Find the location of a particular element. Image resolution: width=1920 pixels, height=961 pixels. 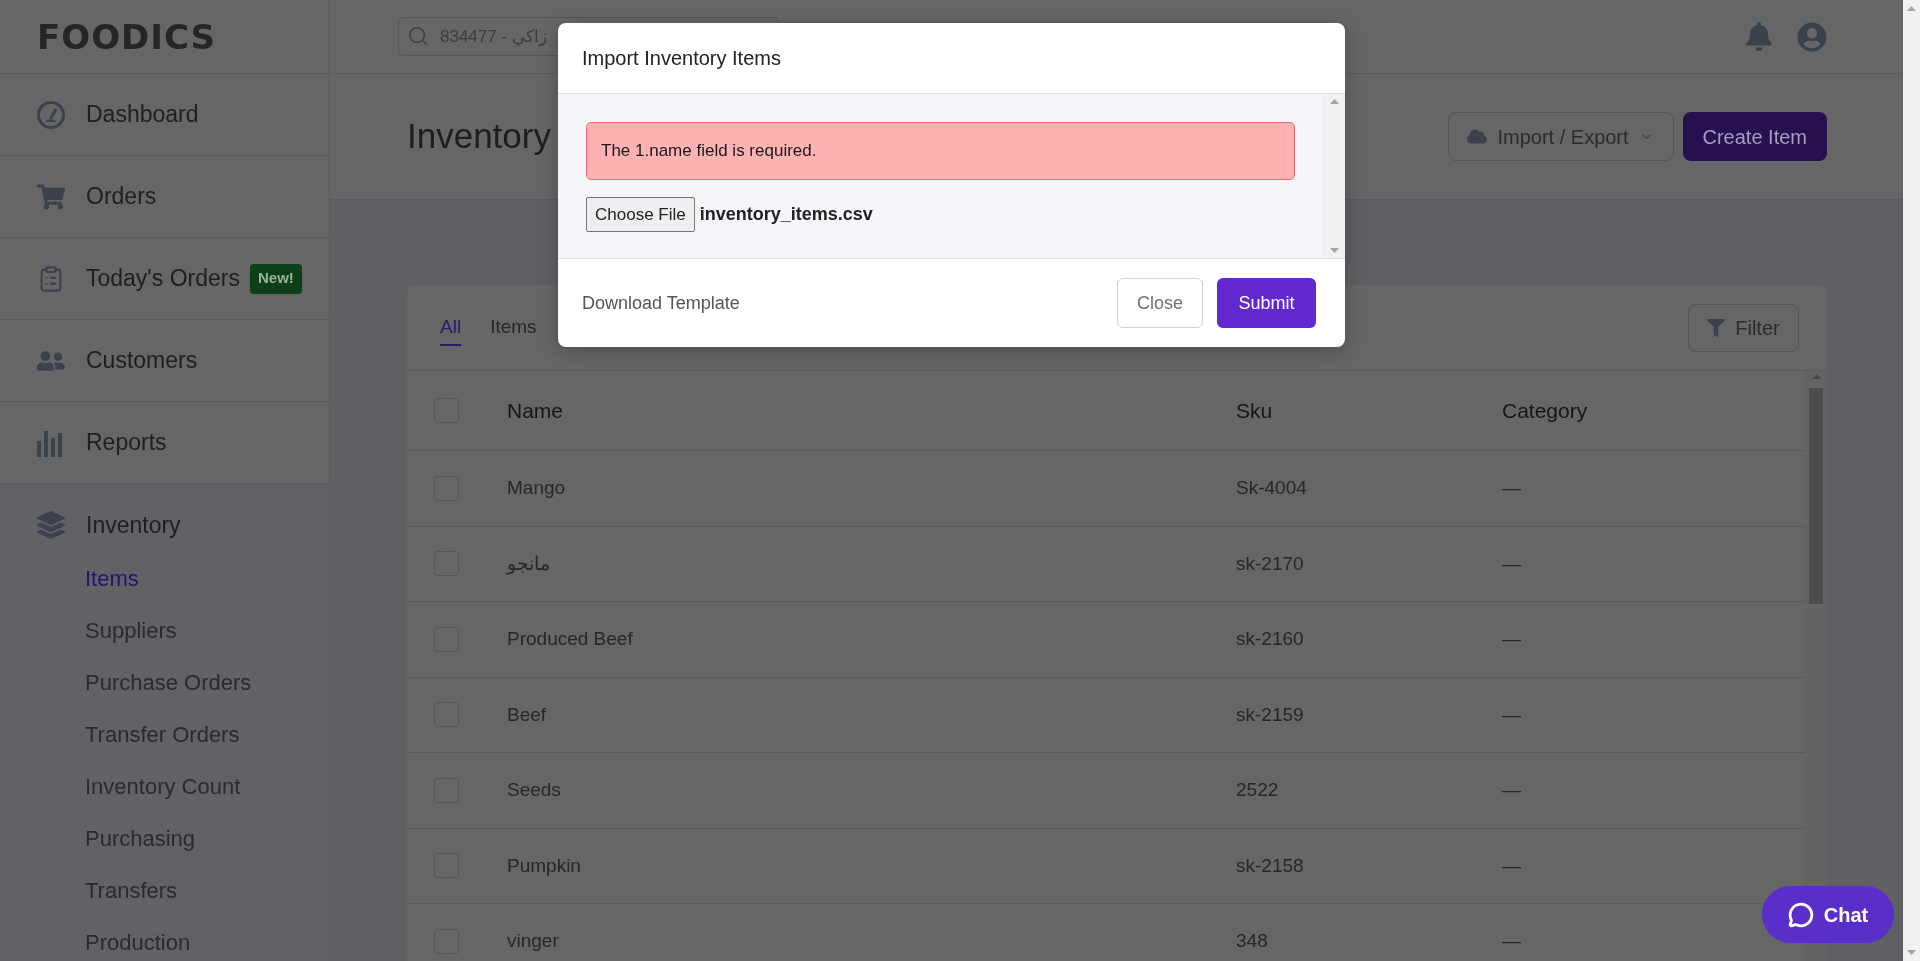

column-header: Name is located at coordinates (535, 410).